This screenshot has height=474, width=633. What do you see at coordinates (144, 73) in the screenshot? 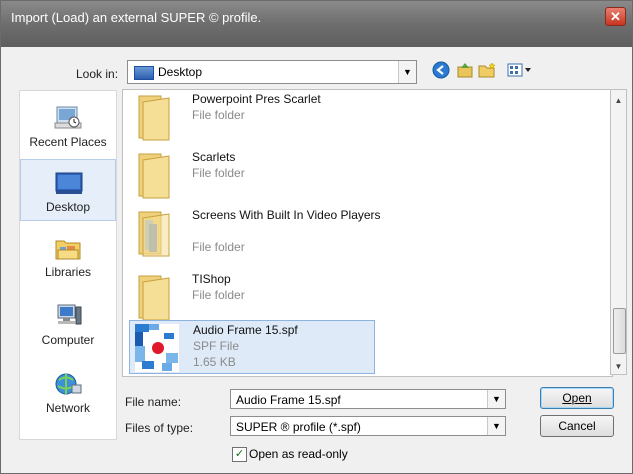
I see `desktop-folder-icon` at bounding box center [144, 73].